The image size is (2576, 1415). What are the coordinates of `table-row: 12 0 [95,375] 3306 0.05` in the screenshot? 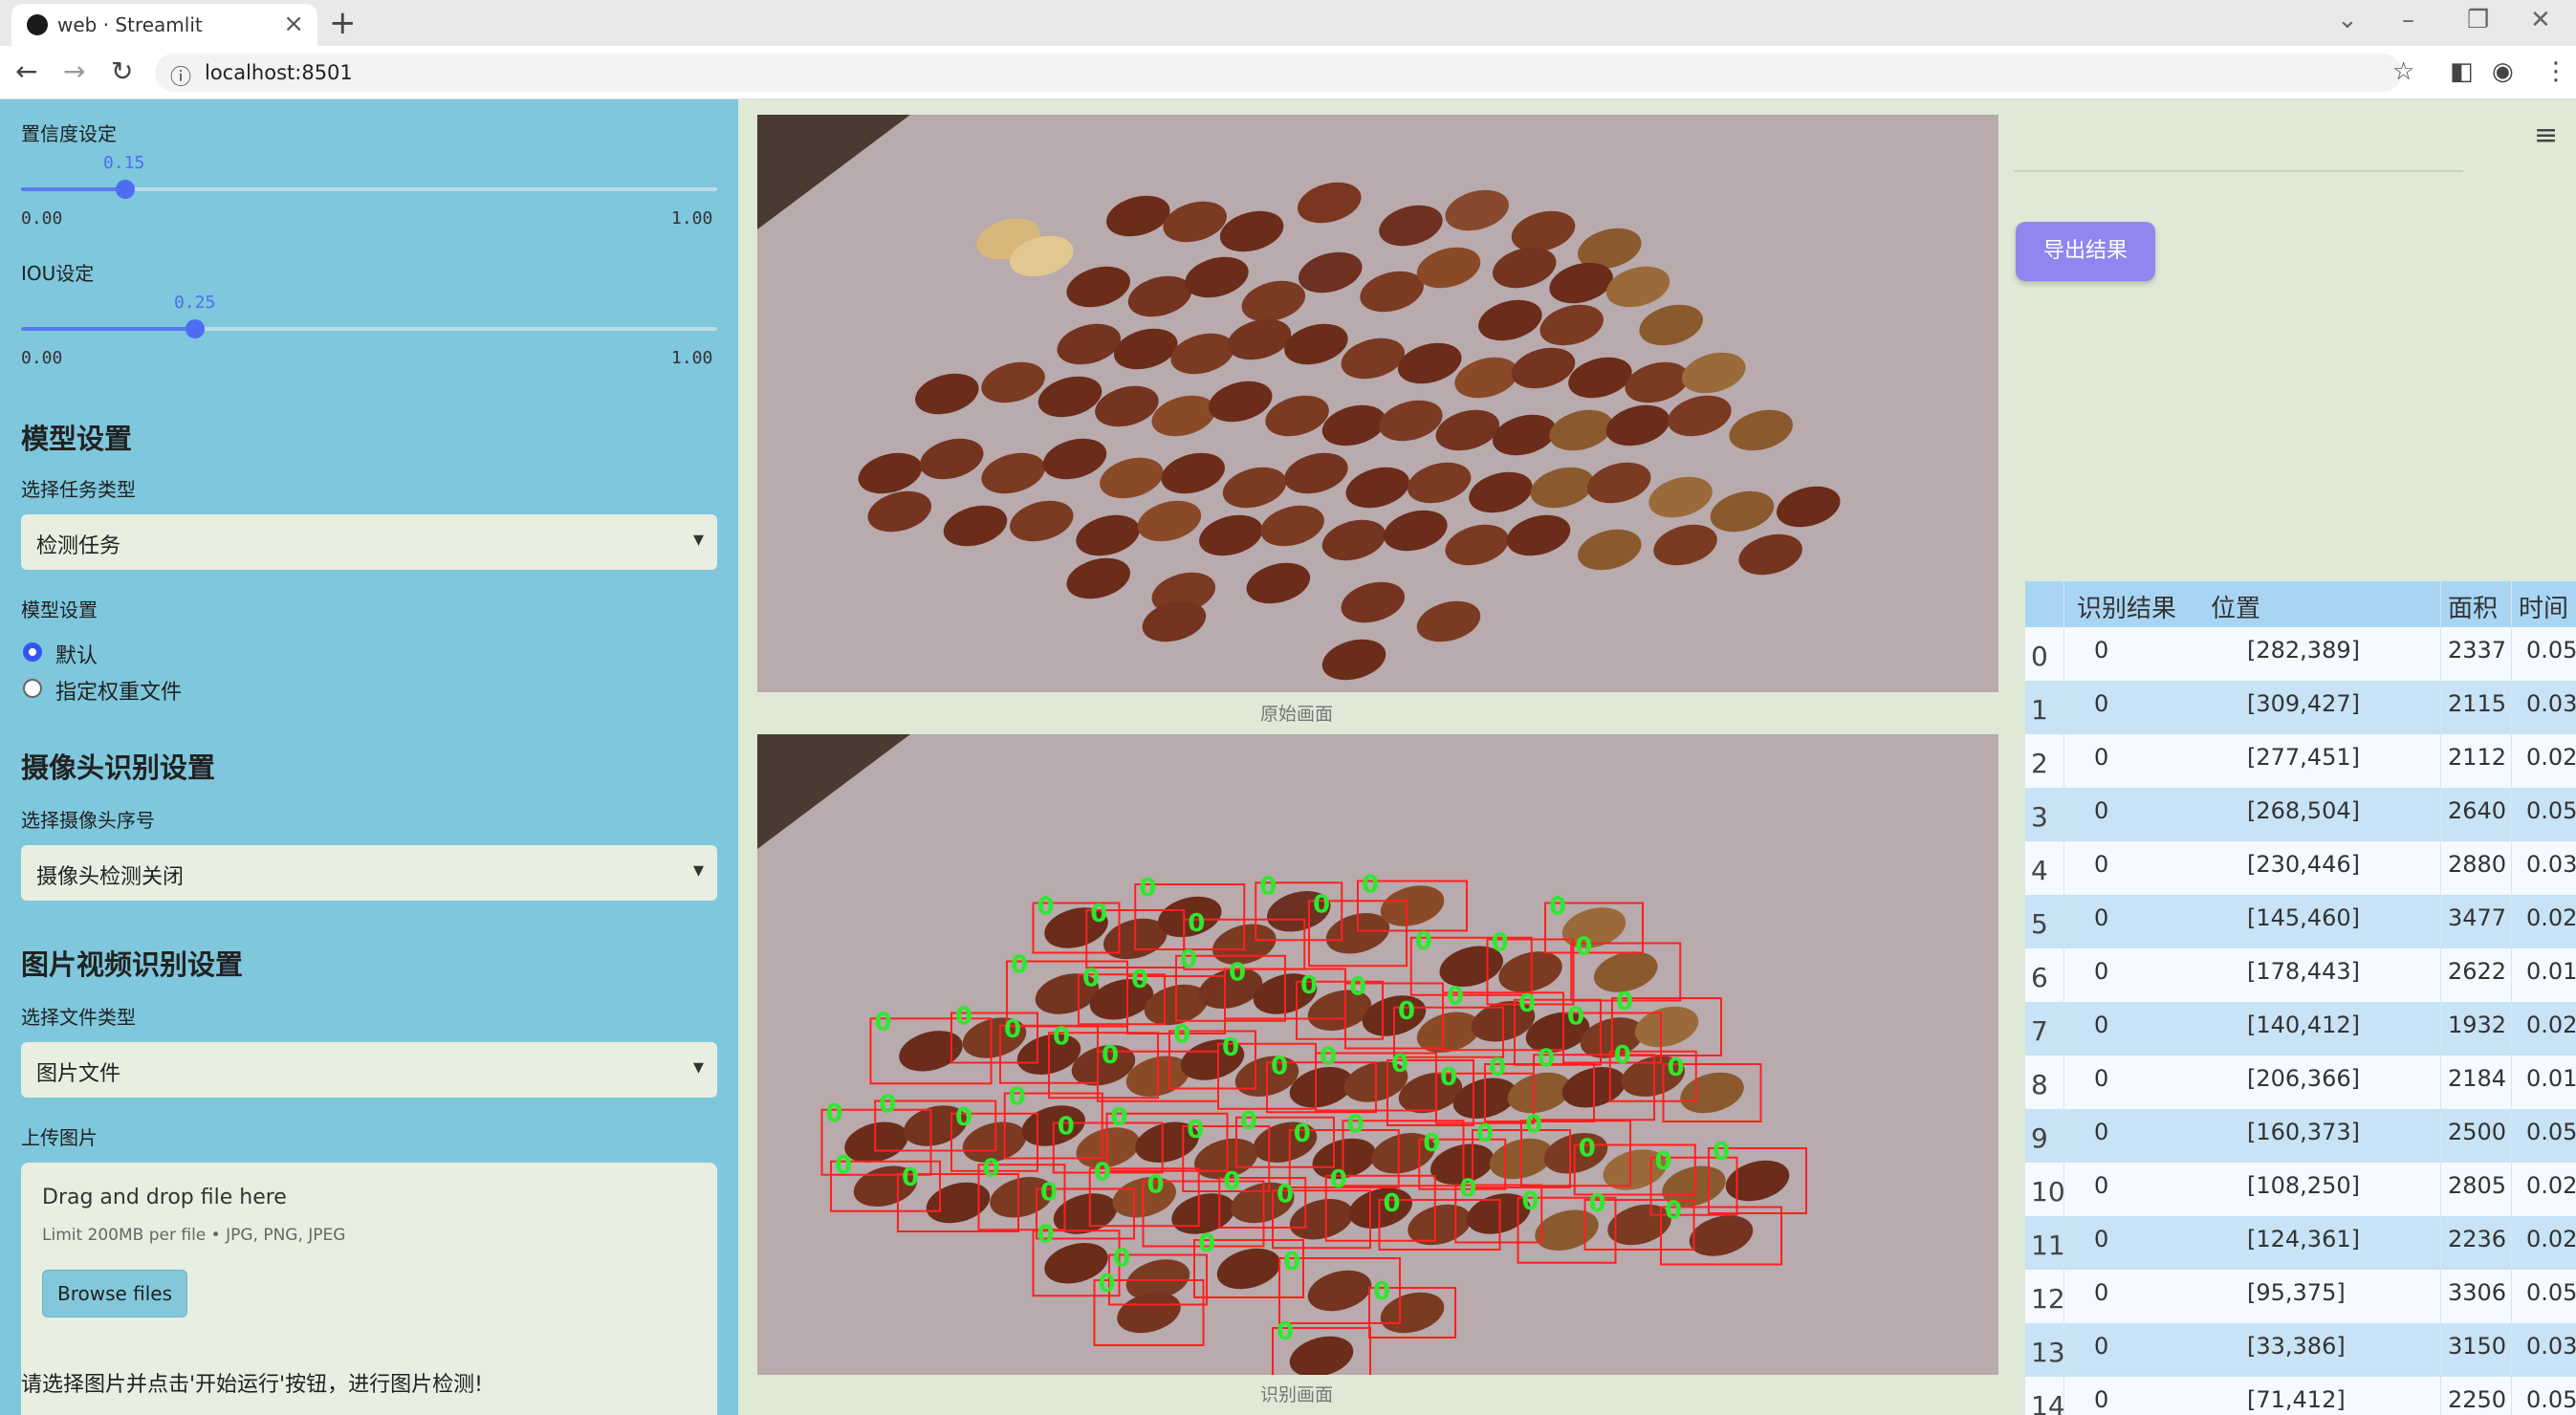 It's located at (2300, 1296).